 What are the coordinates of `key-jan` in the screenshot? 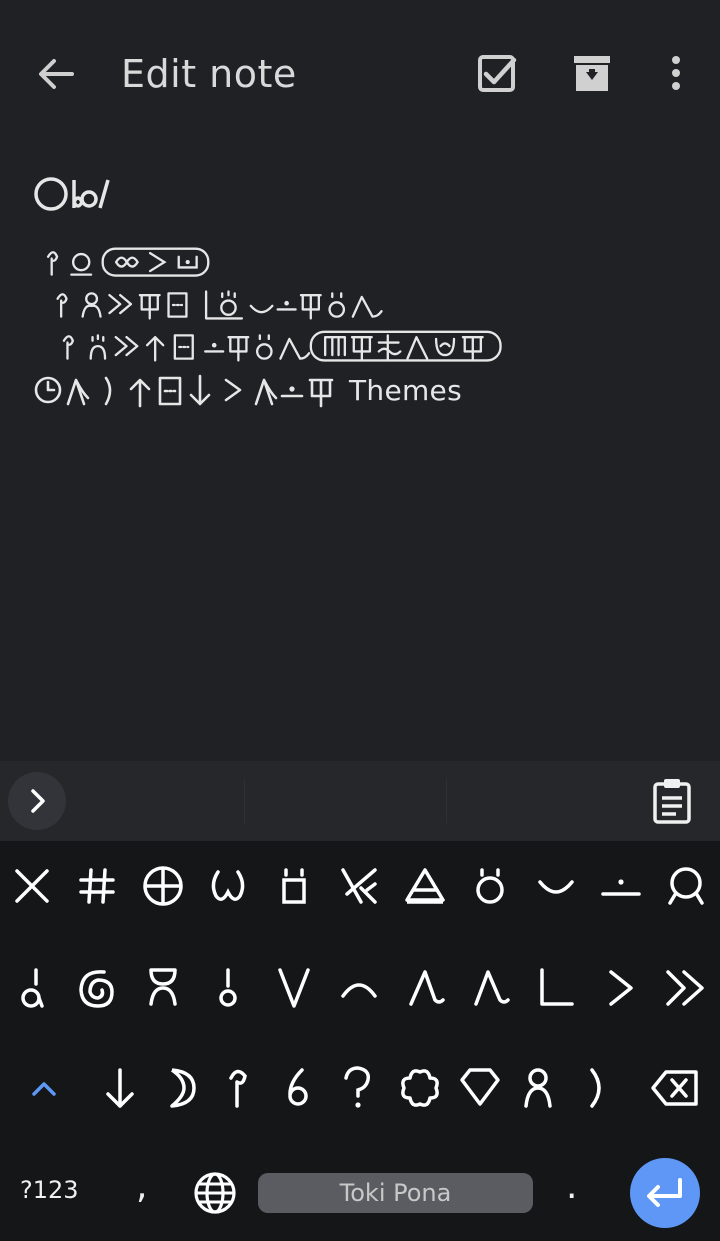 It's located at (686, 886).